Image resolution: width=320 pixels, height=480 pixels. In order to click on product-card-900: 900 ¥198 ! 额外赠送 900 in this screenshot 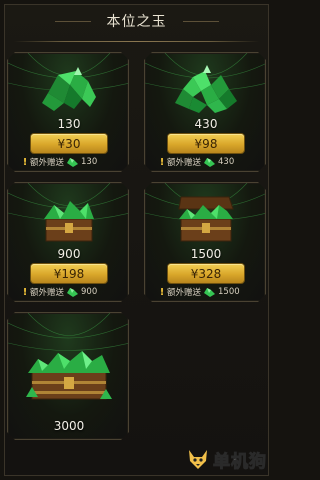, I will do `click(68, 242)`.